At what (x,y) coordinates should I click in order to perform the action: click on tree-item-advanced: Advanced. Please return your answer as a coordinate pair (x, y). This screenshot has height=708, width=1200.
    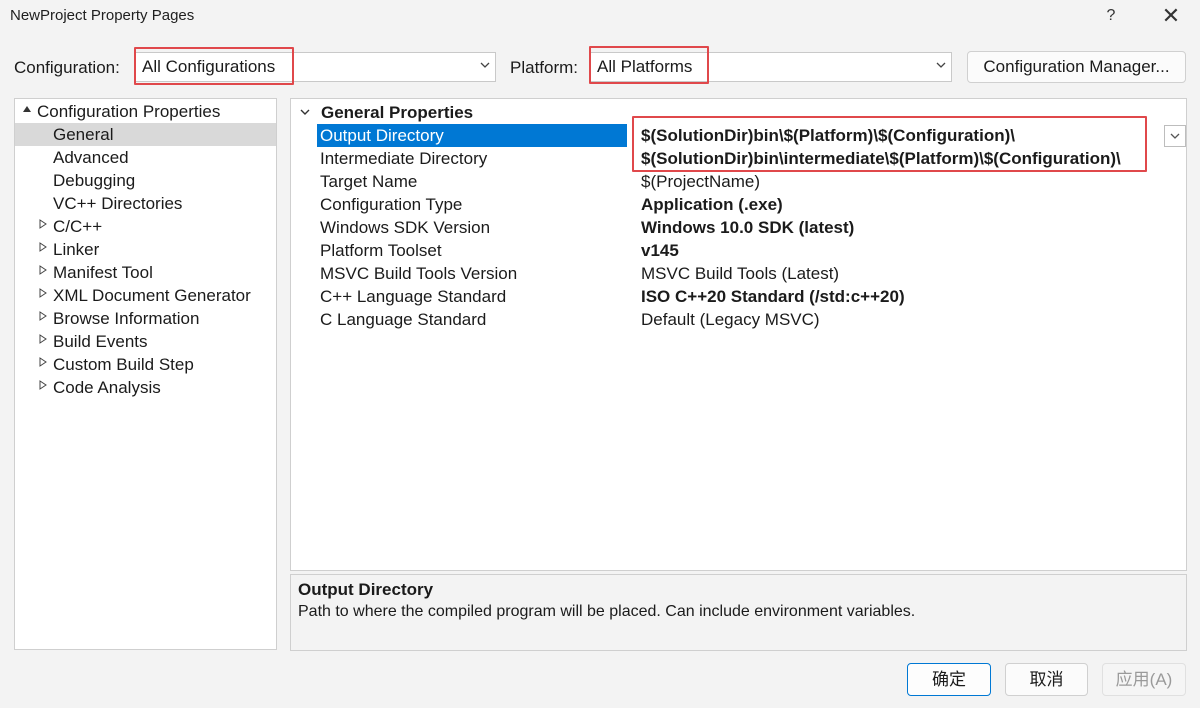
    Looking at the image, I should click on (145, 157).